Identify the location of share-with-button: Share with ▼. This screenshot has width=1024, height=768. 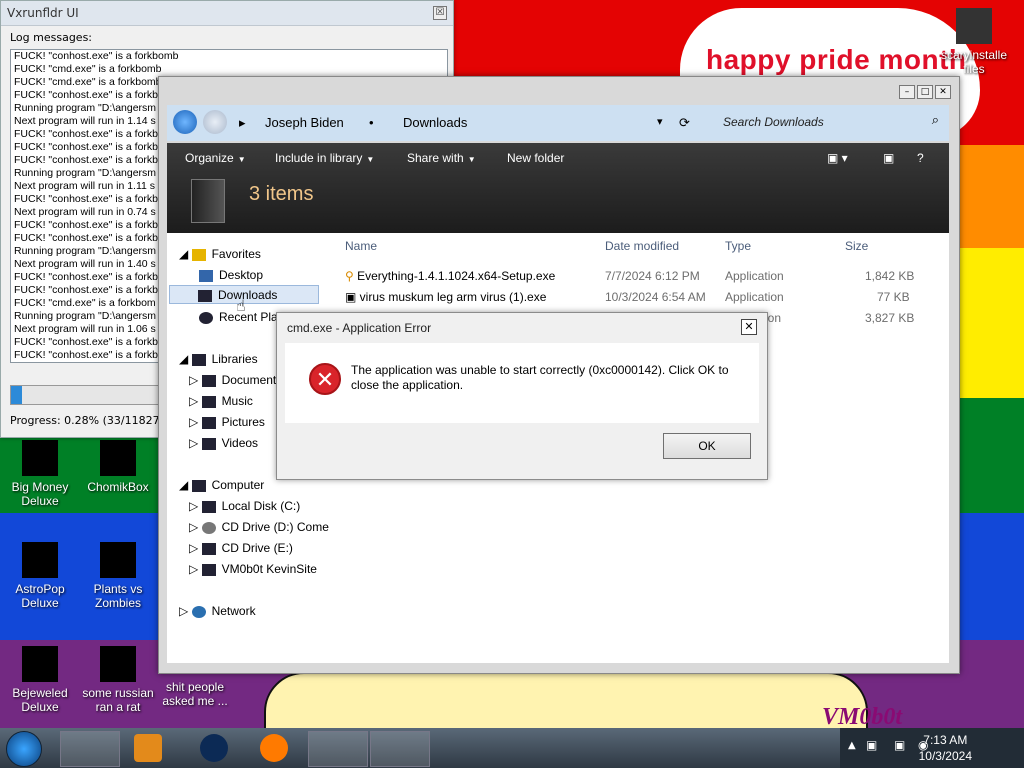
(441, 158).